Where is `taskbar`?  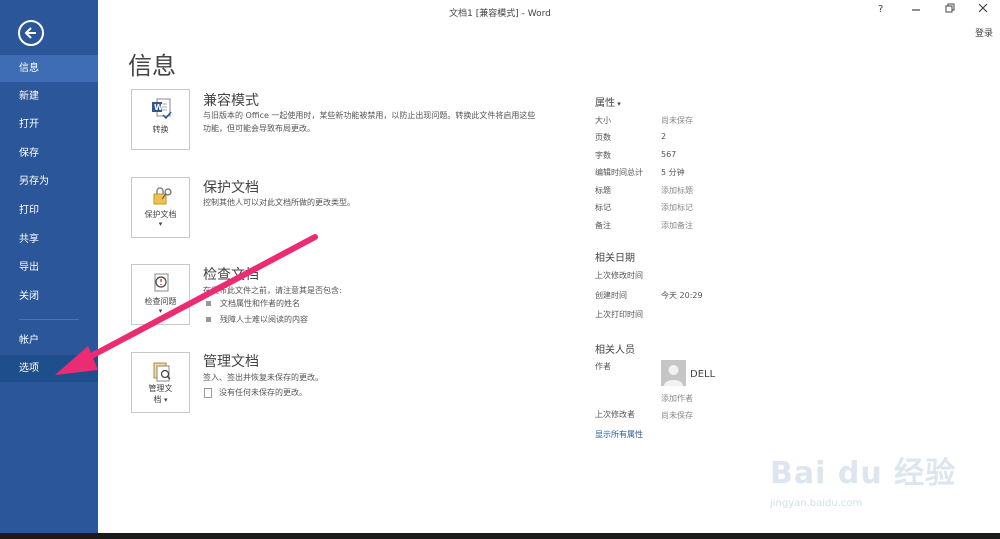 taskbar is located at coordinates (500, 536).